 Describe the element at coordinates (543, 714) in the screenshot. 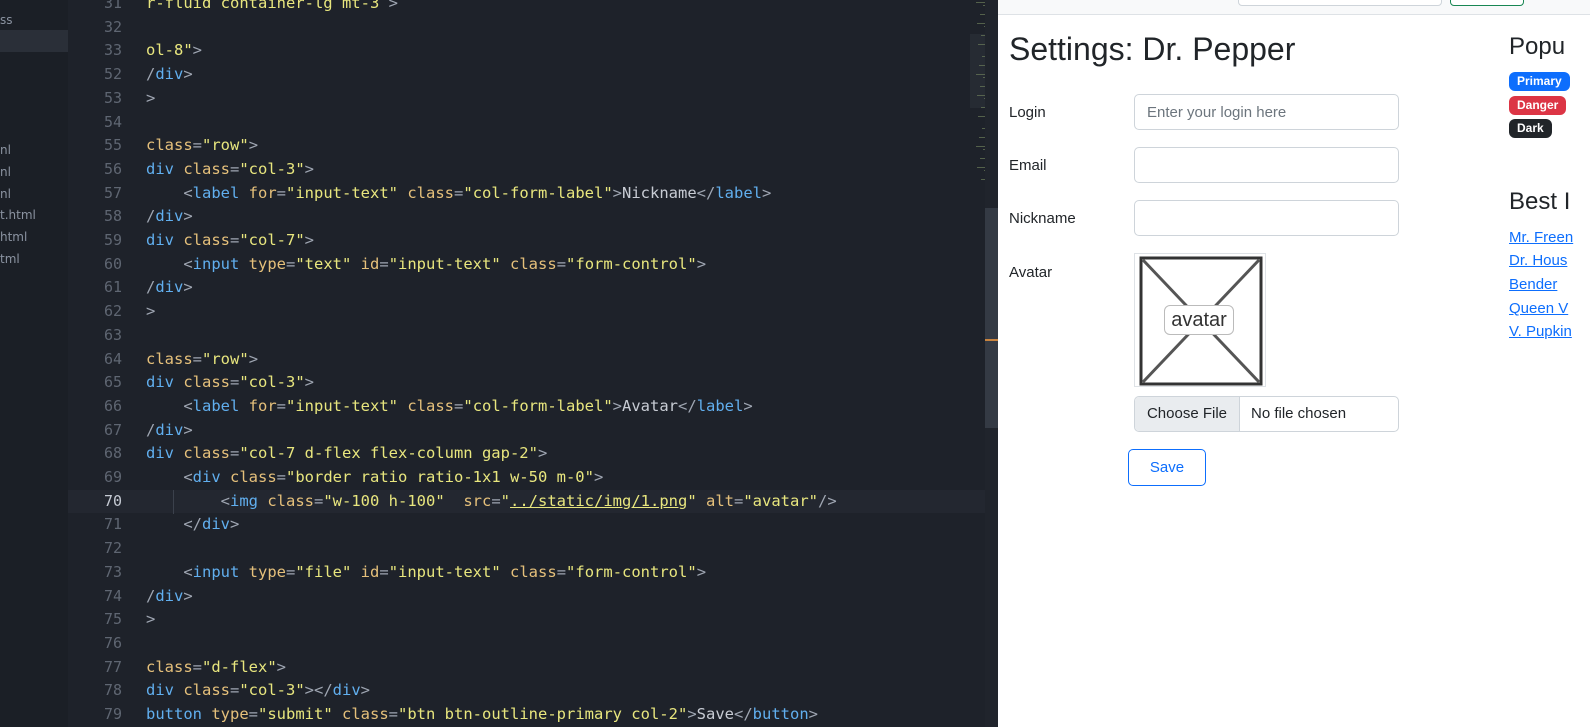

I see `code-token: "btn btn-outline-primary col-2"` at that location.